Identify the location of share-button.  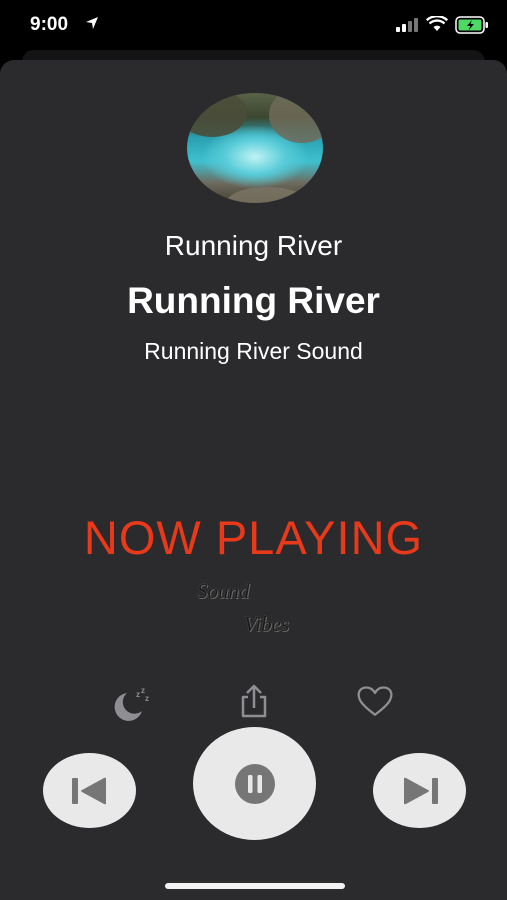
(254, 702).